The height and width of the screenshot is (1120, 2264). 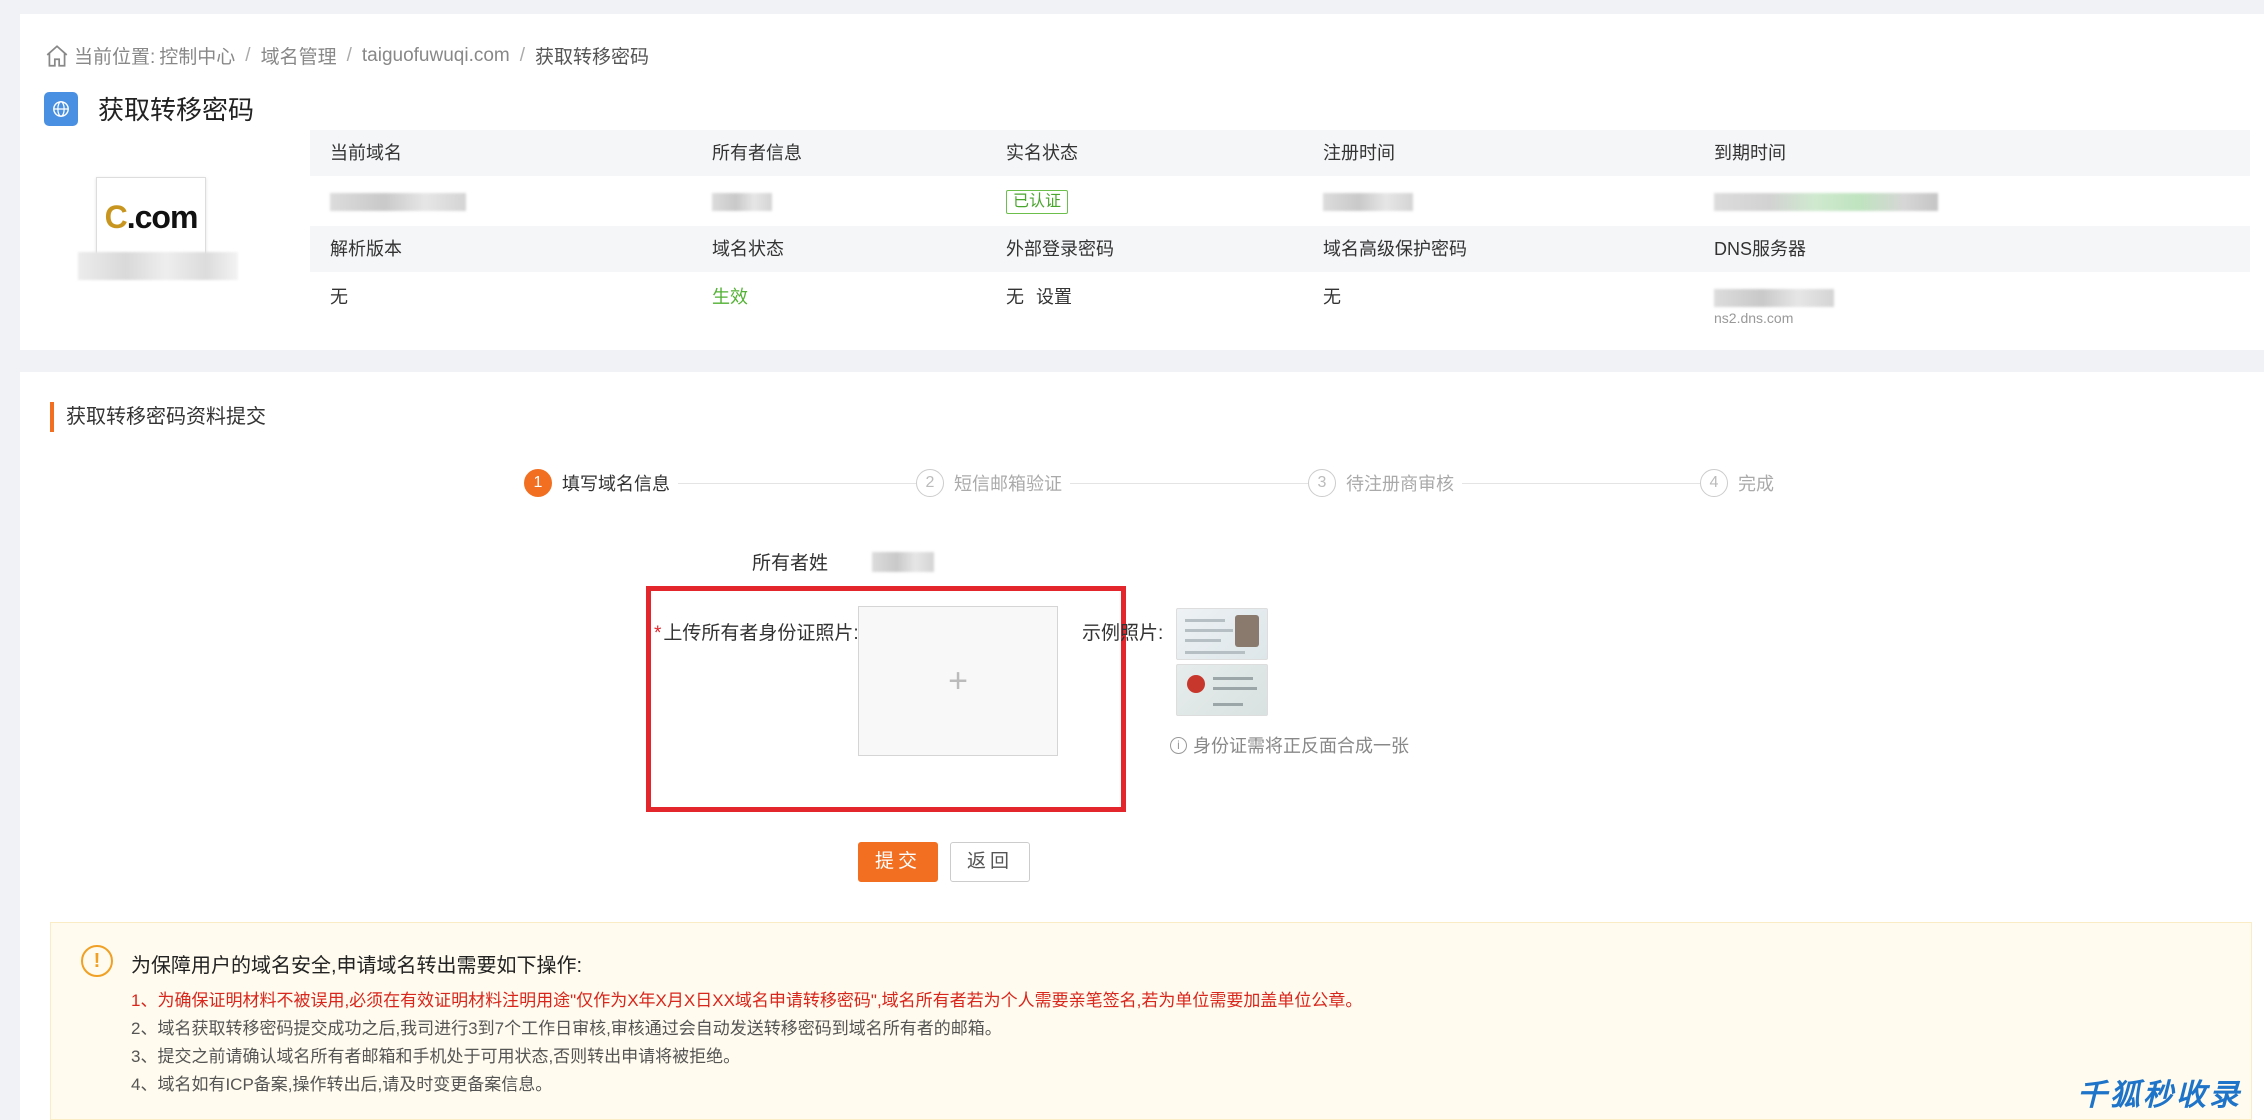 What do you see at coordinates (1714, 483) in the screenshot?
I see `step-4-number: 4` at bounding box center [1714, 483].